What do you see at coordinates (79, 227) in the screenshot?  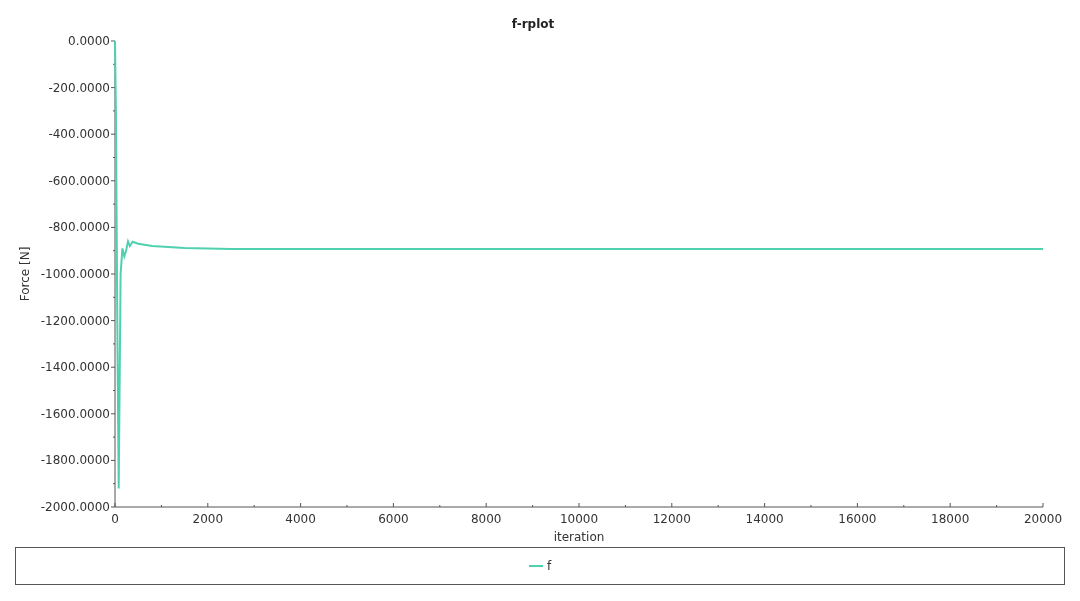 I see `y-tick-label: -800.0000` at bounding box center [79, 227].